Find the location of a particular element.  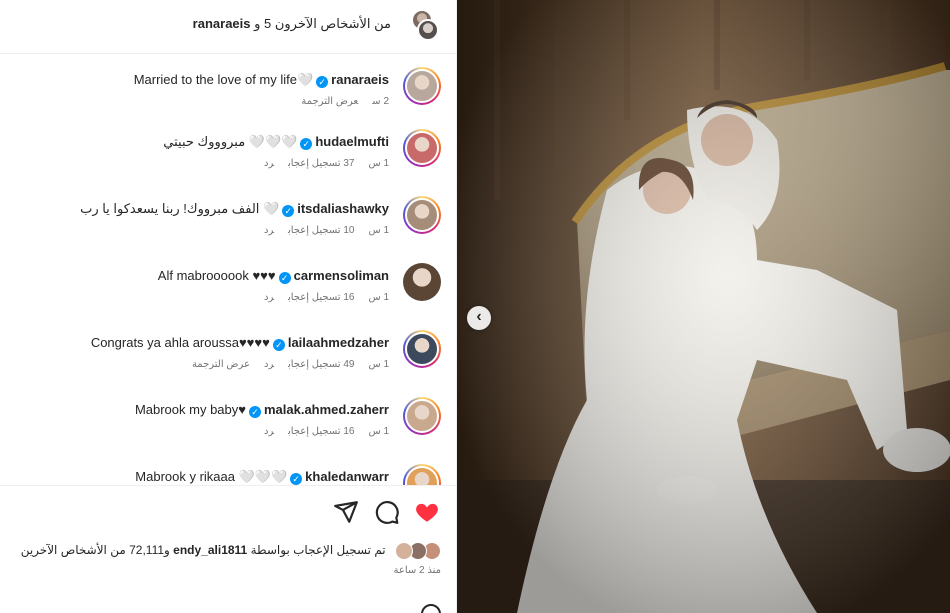

likes-prefix: تم تسجيل الإعجاب بواسطة is located at coordinates (318, 550).